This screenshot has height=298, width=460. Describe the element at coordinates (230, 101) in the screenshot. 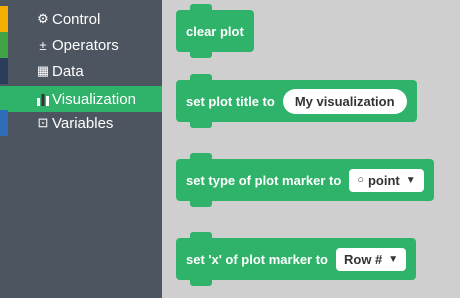

I see `block-text: set plot title to` at that location.